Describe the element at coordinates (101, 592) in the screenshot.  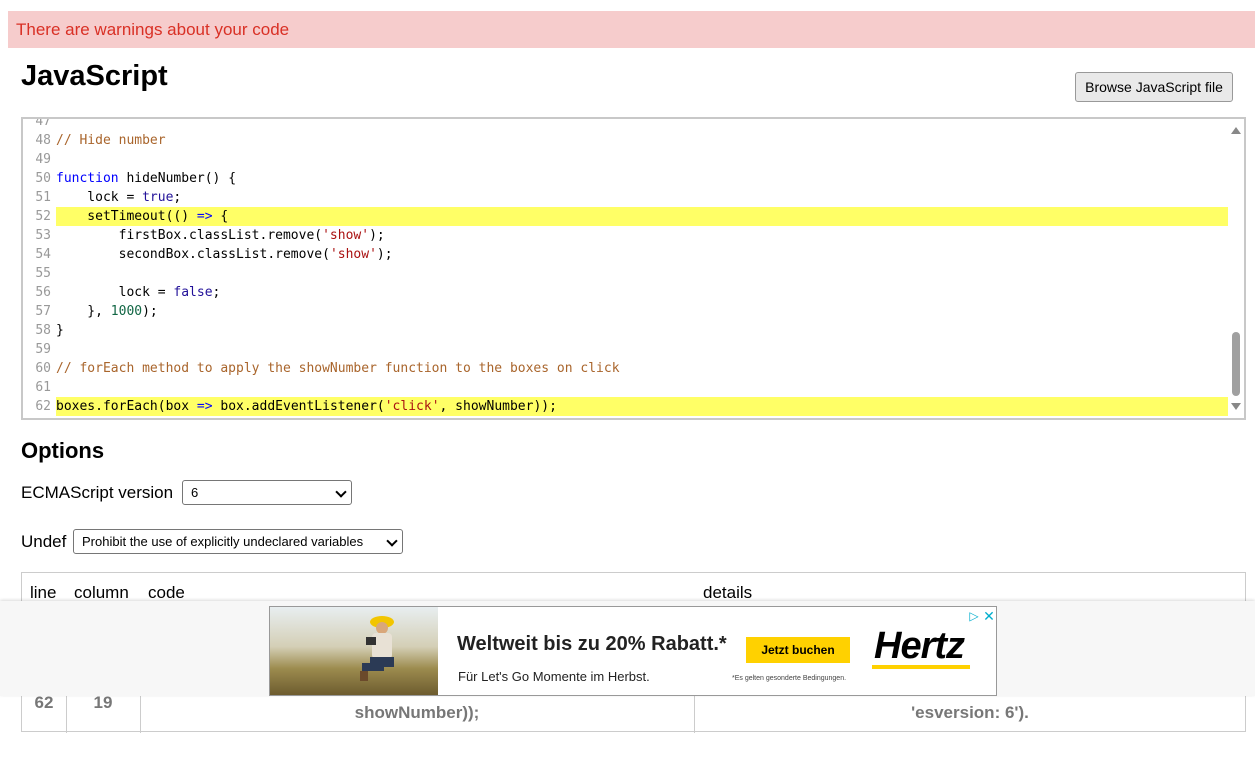
I see `header-column: column` at that location.